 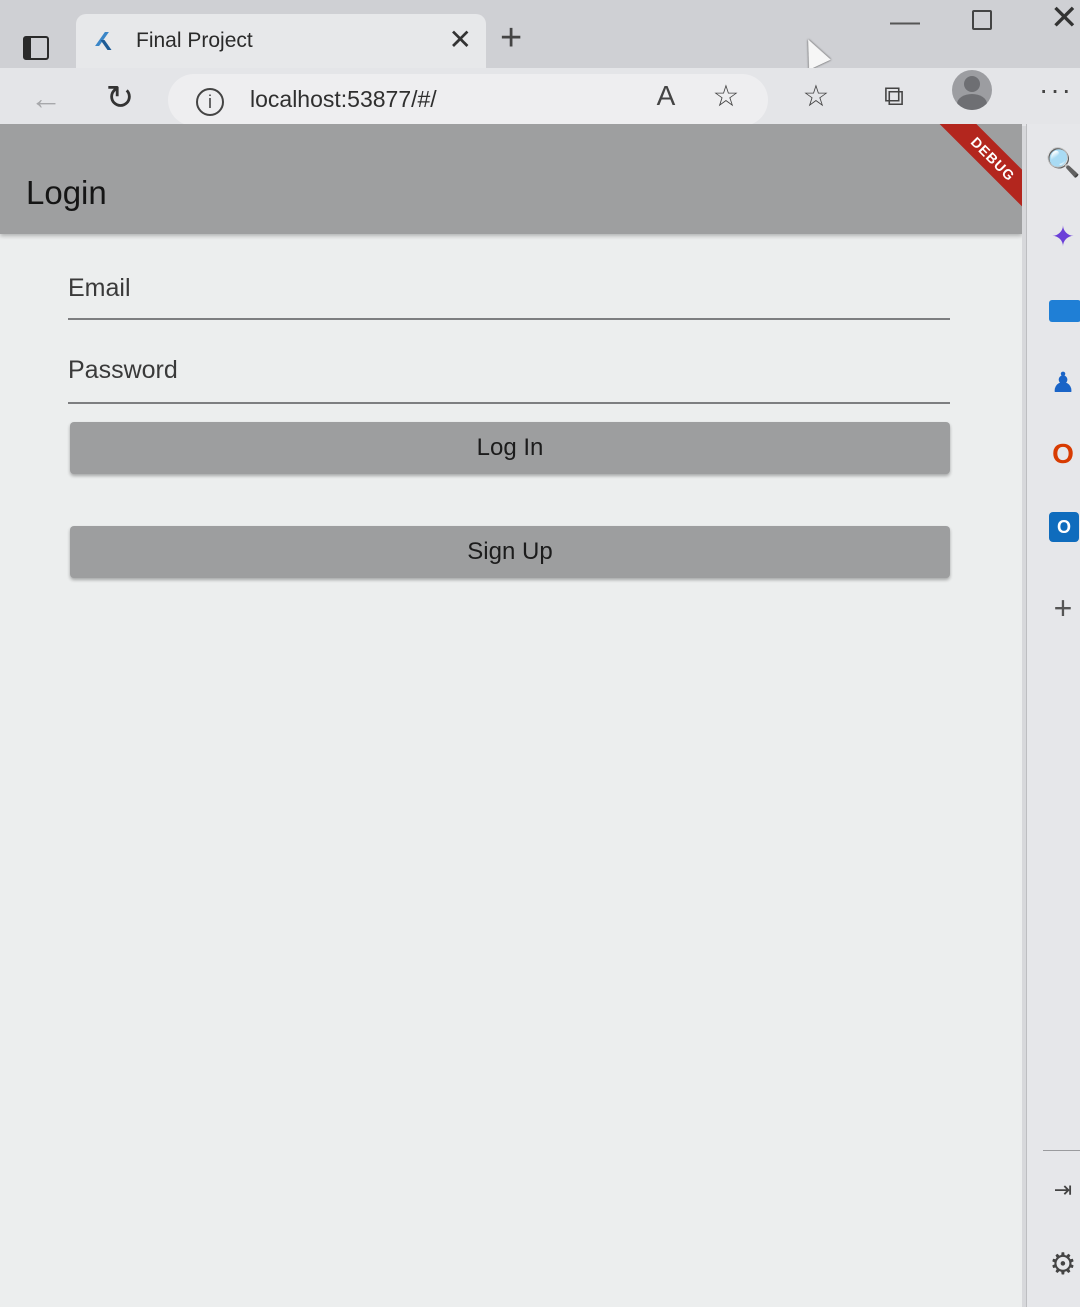 What do you see at coordinates (36, 48) in the screenshot?
I see `tab-actions-icon` at bounding box center [36, 48].